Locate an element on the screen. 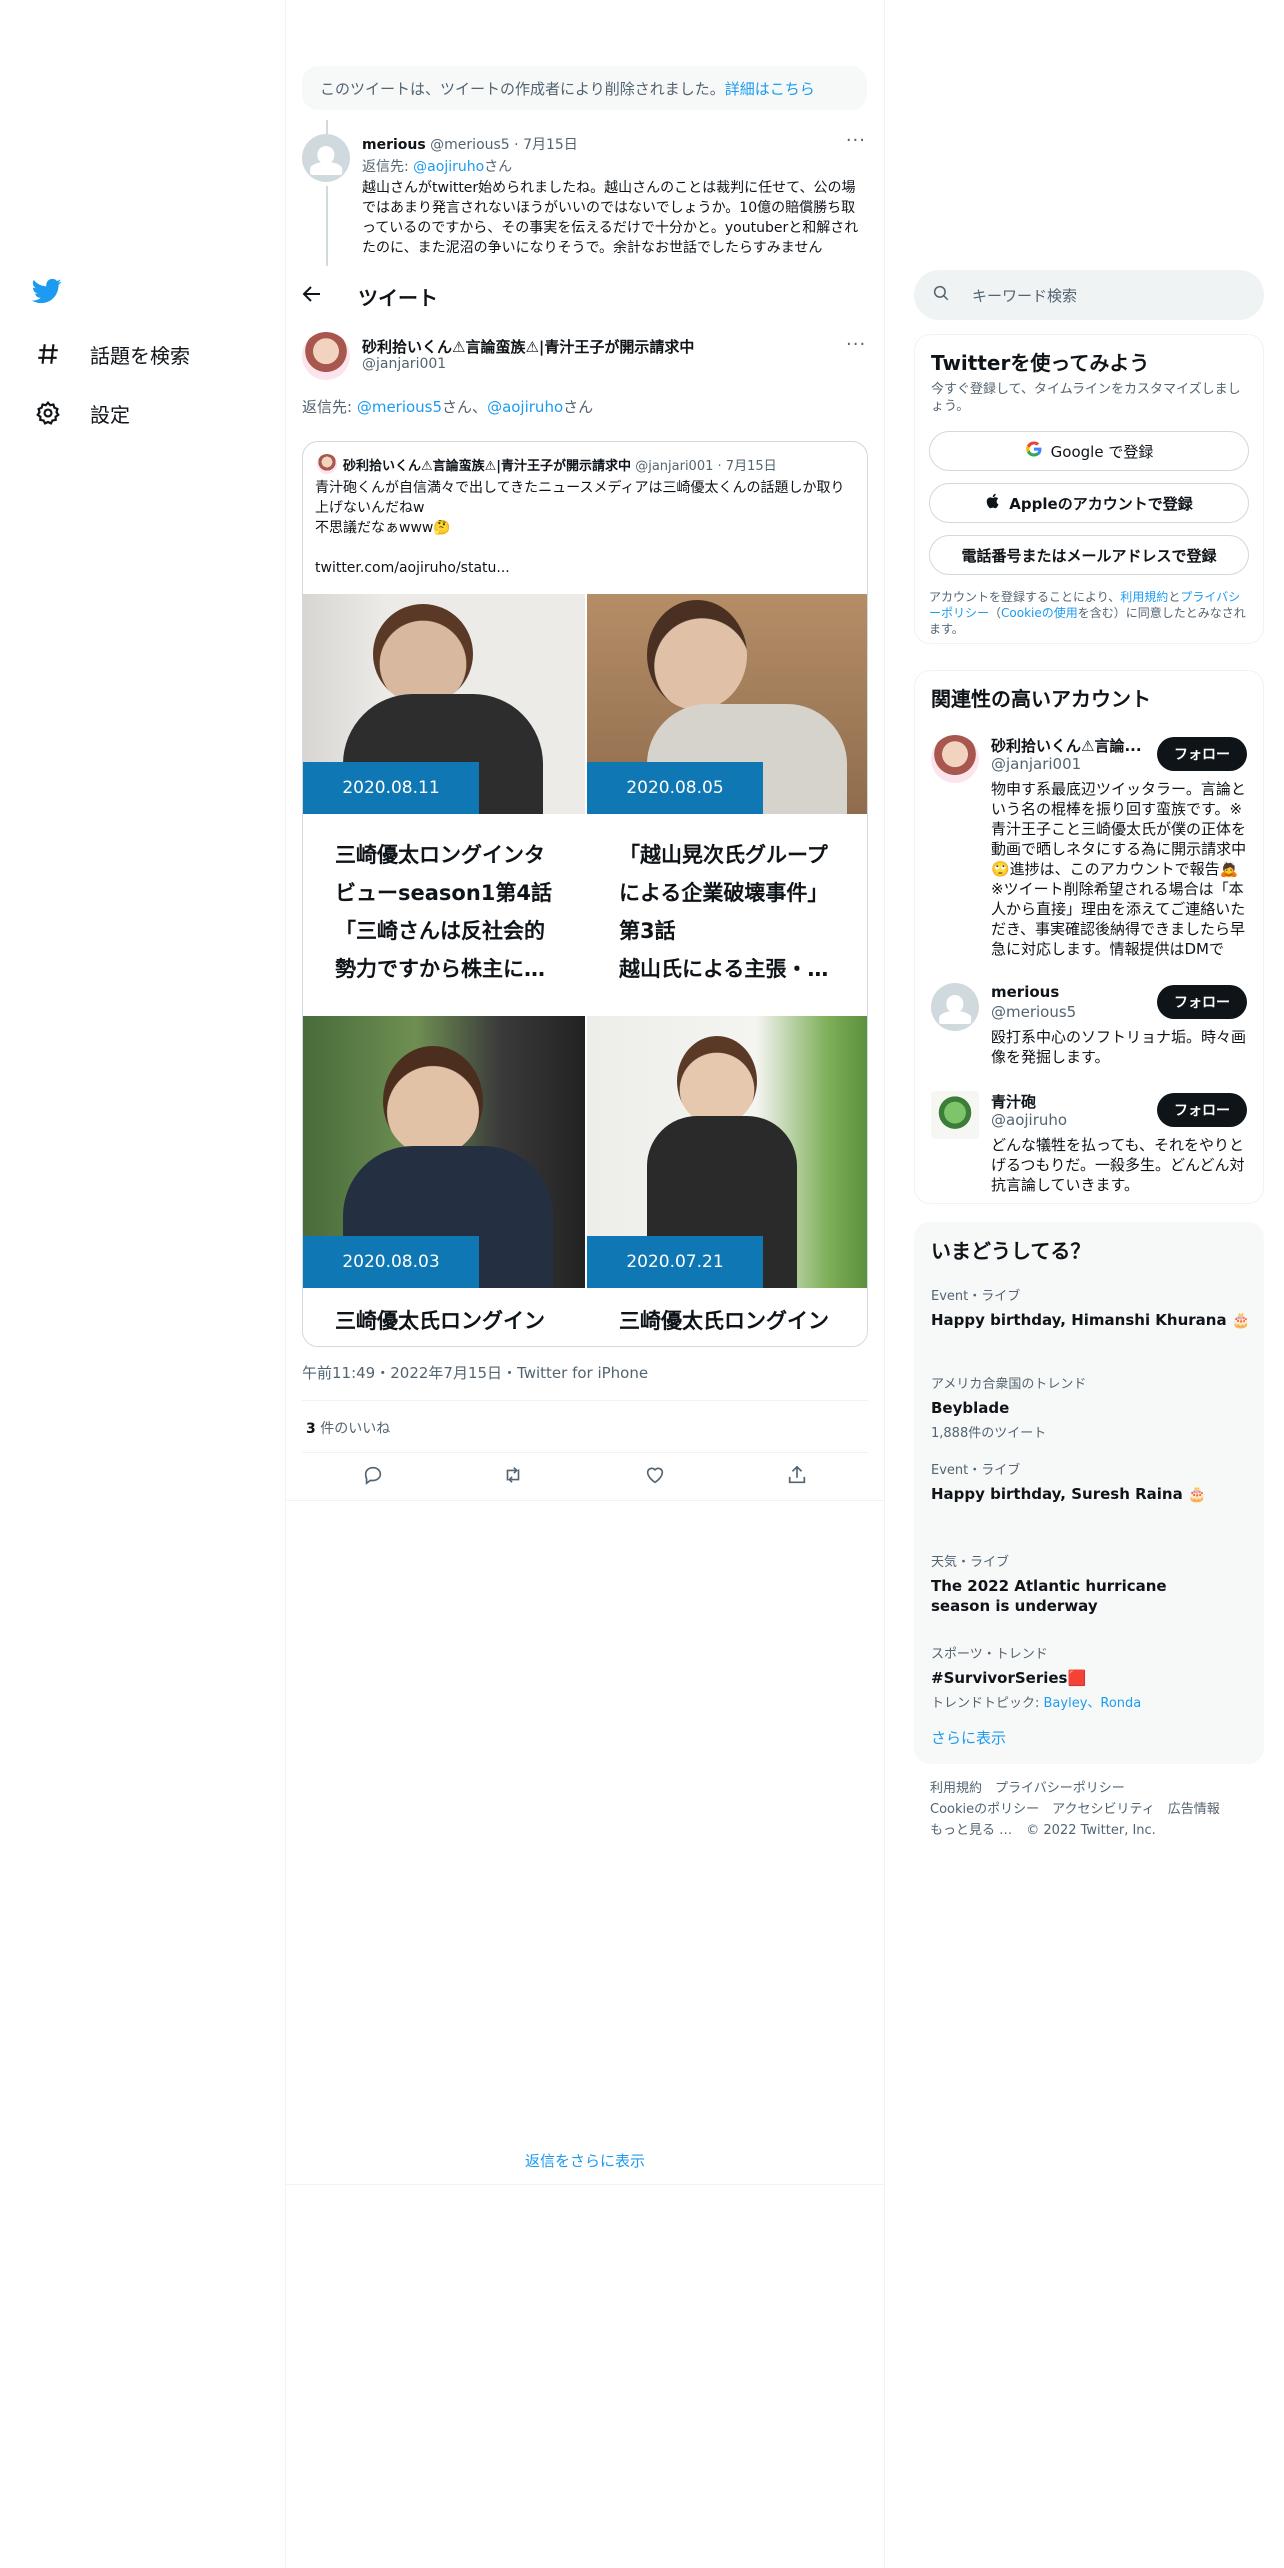 Image resolution: width=1284 pixels, height=2568 pixels. footer-links: Cookieのポリシー アクセシビリティ 広告情報 is located at coordinates (1095, 1809).